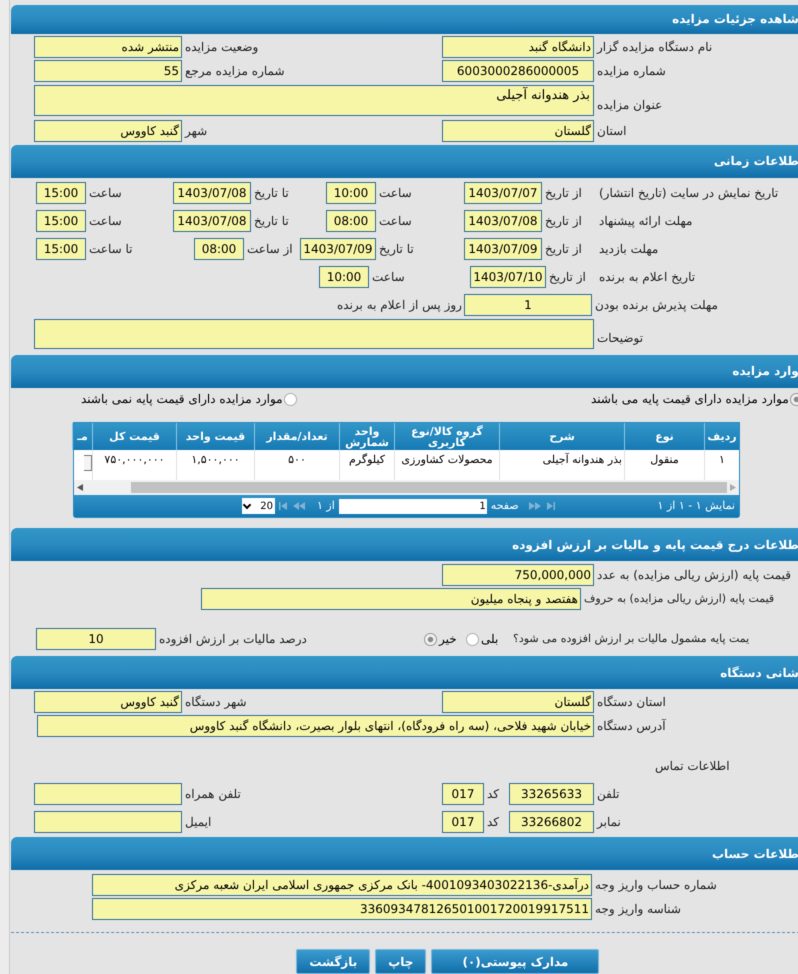 This screenshot has width=798, height=974. What do you see at coordinates (196, 131) in the screenshot?
I see `field-label: شهر` at bounding box center [196, 131].